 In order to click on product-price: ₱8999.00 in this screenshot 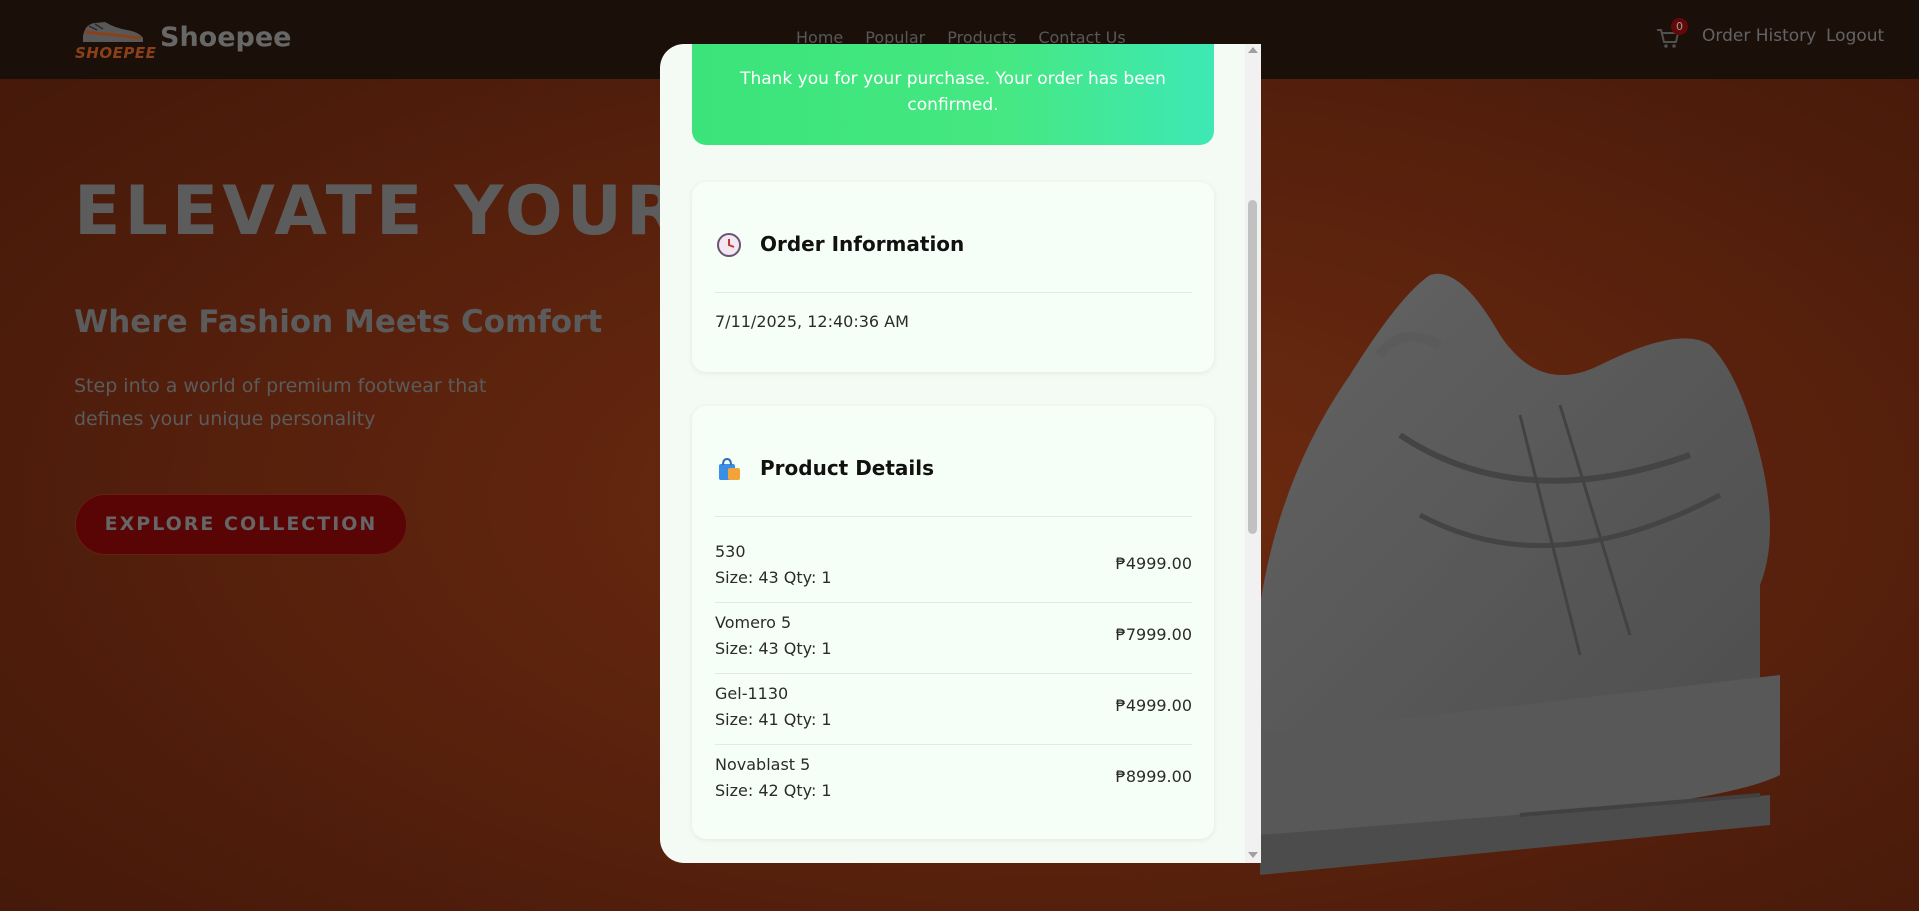, I will do `click(1153, 776)`.